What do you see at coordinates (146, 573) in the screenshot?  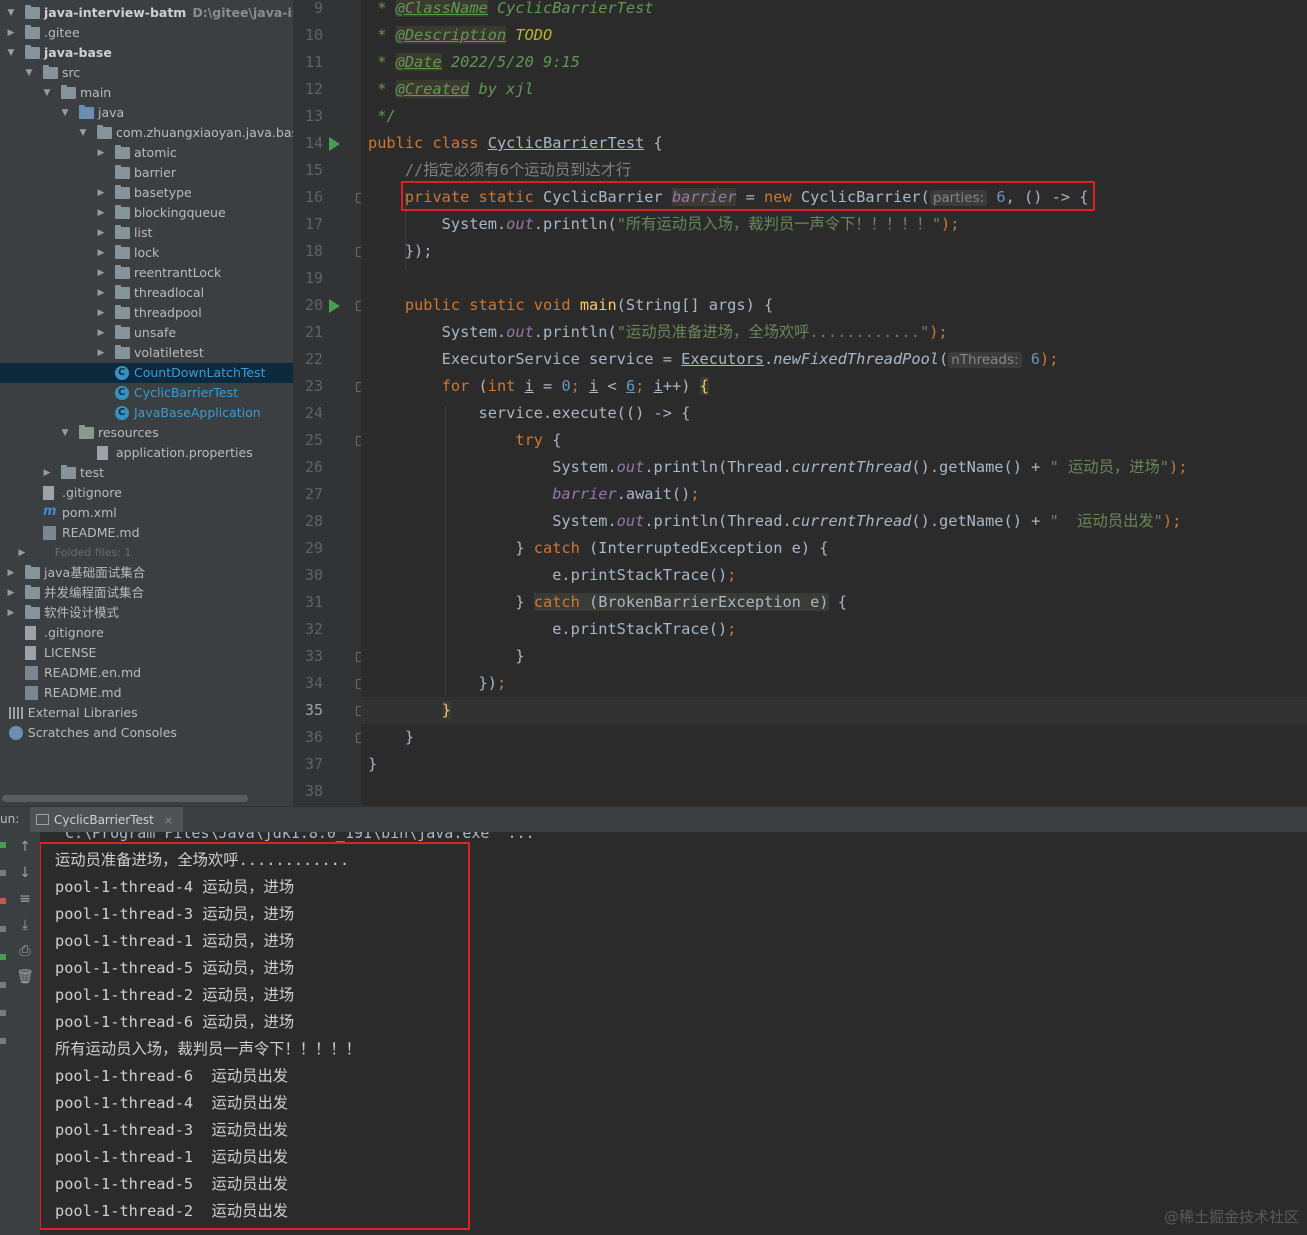 I see `tree-item: ▶ java基础面试集合` at bounding box center [146, 573].